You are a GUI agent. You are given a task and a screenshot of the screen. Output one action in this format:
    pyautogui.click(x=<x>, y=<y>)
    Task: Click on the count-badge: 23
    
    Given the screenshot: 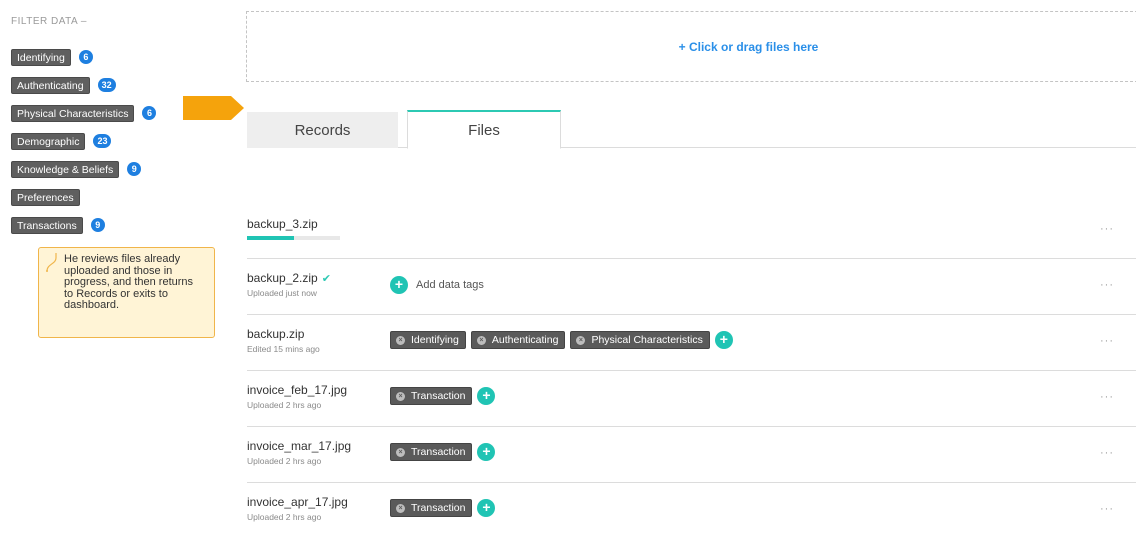 What is the action you would take?
    pyautogui.click(x=102, y=141)
    